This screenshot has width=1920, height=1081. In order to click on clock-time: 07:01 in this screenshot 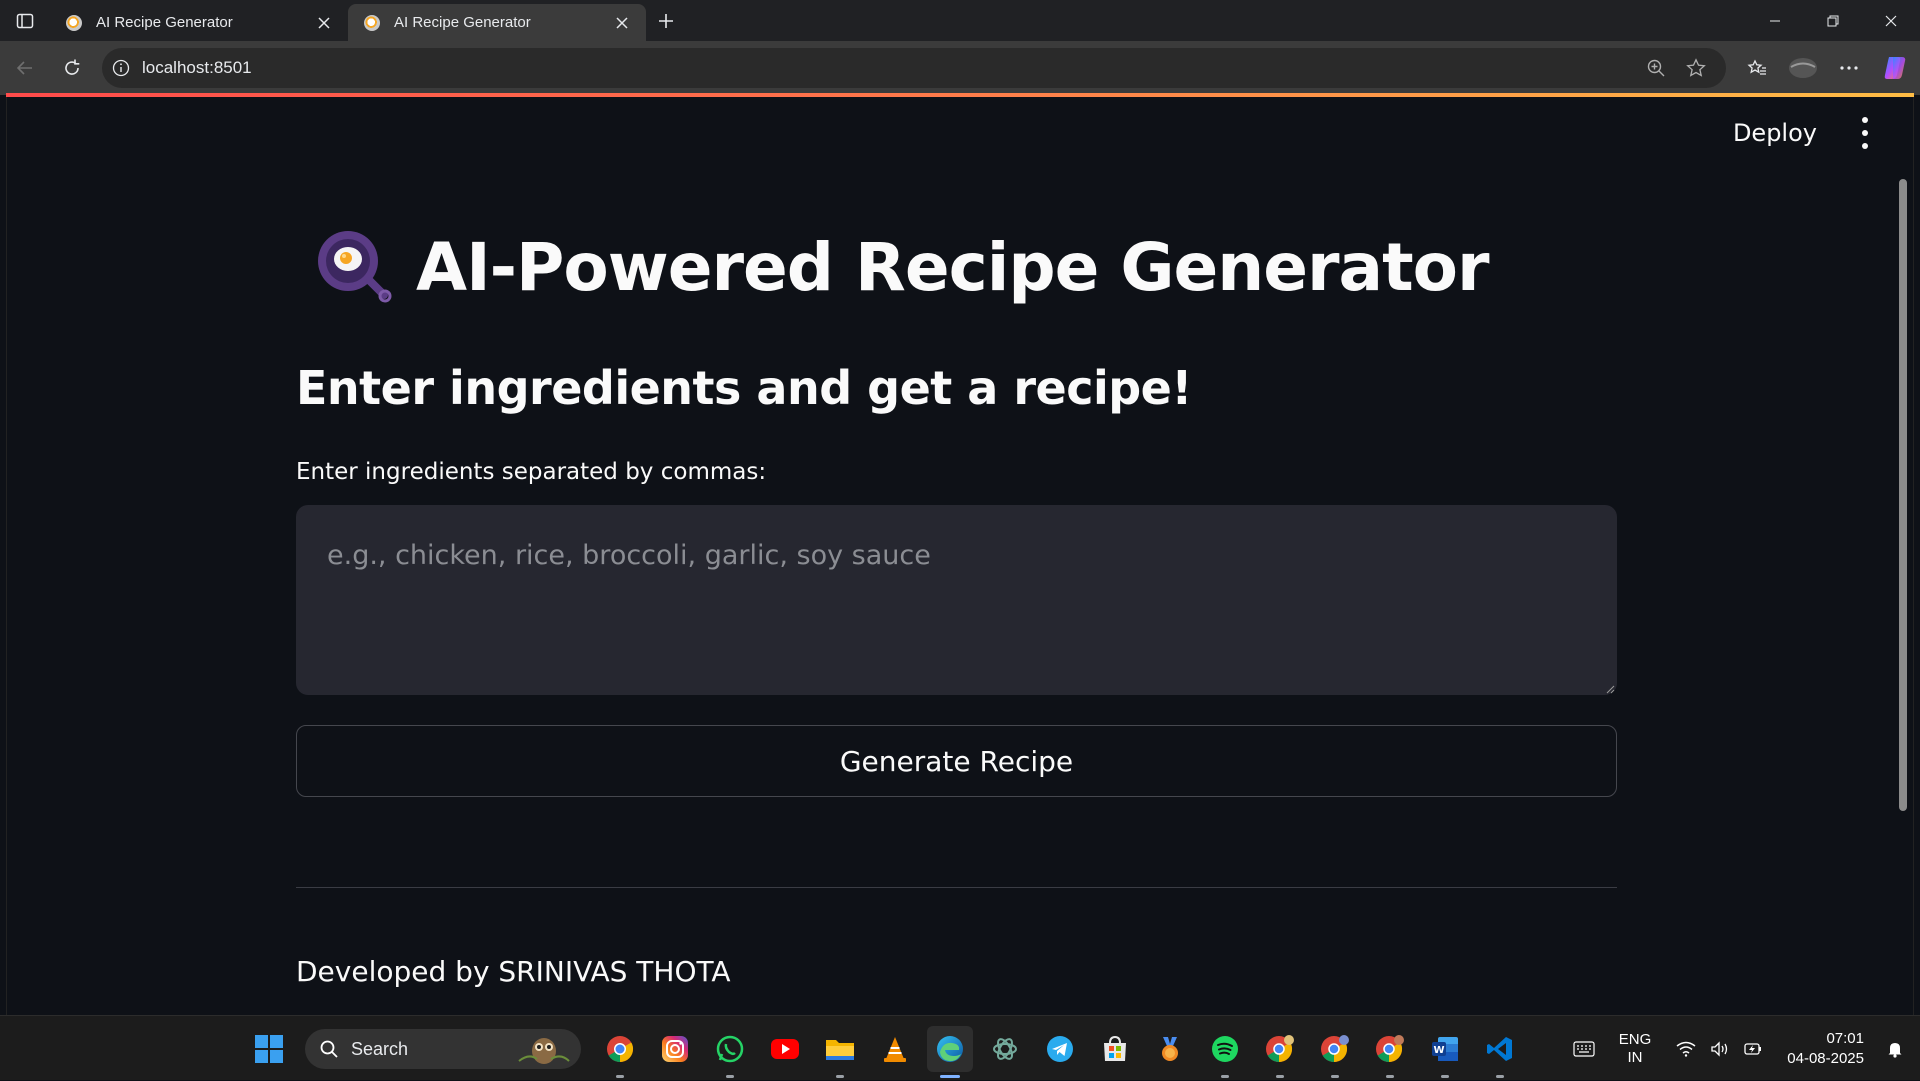, I will do `click(1845, 1038)`.